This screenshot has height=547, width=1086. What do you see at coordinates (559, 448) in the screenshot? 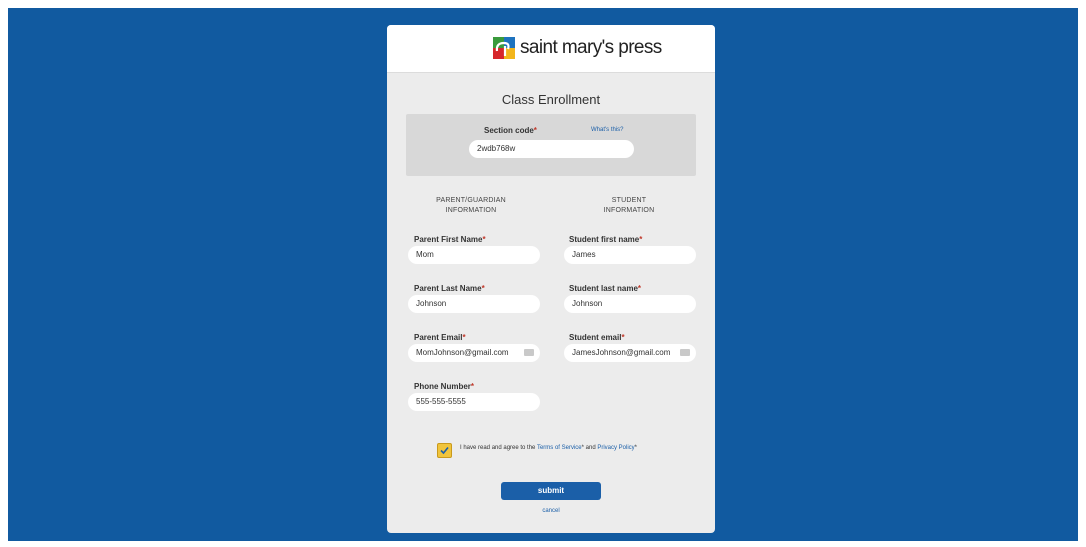
I see `terms-of-service-link: Terms of Service` at bounding box center [559, 448].